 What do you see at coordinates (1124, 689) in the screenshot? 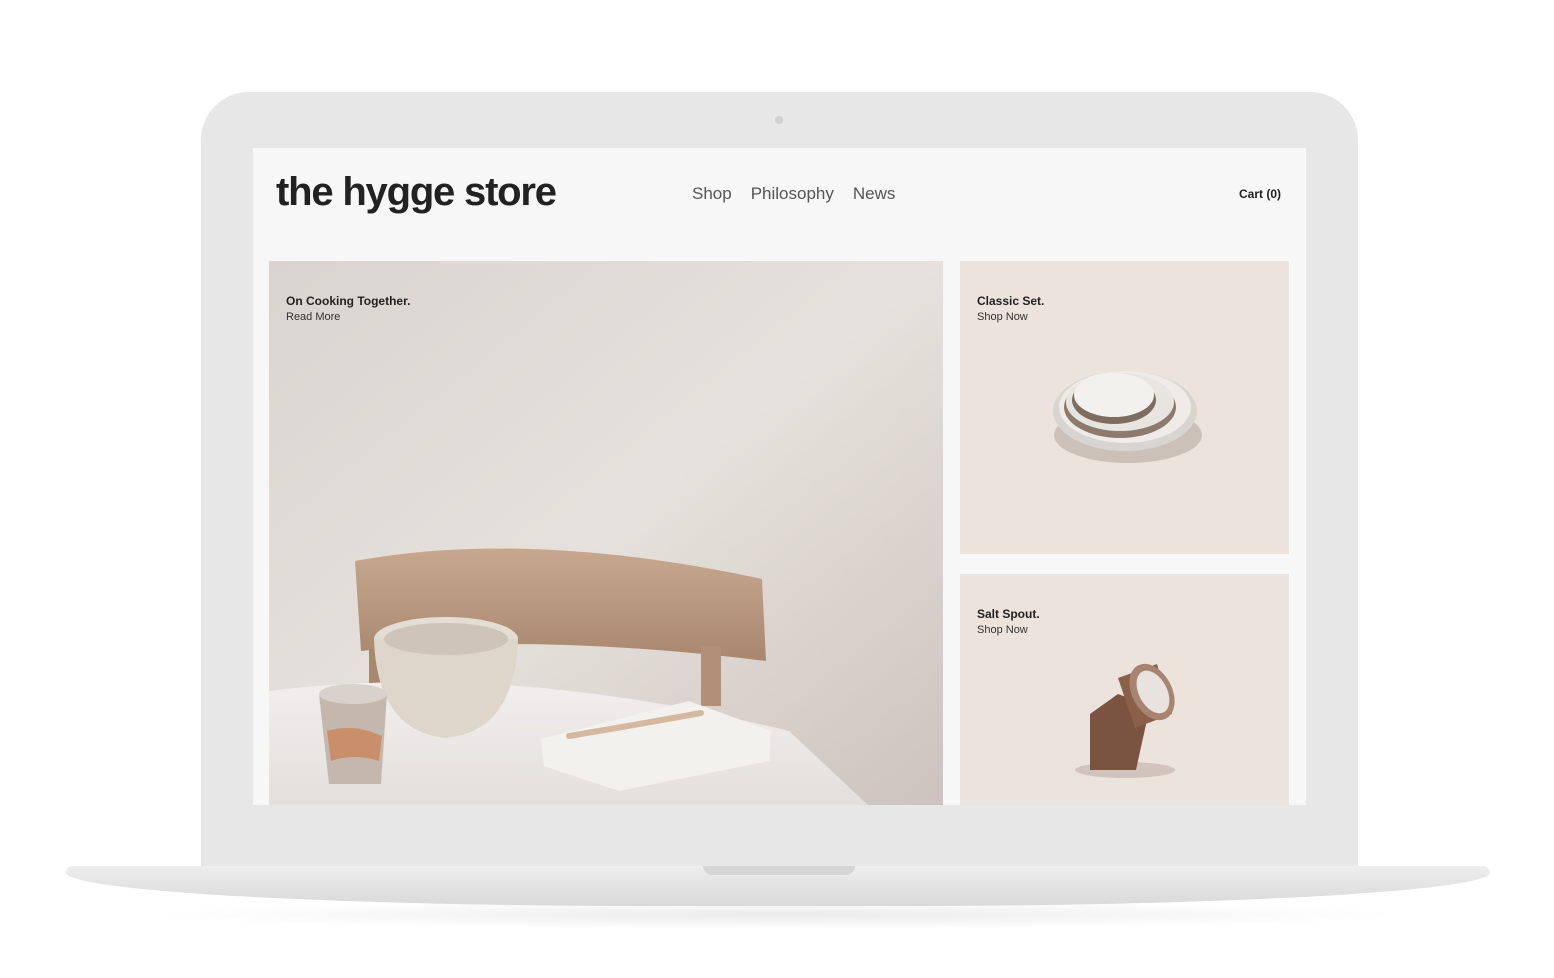
I see `product-card-salt-spout: Salt Spout. Shop Now` at bounding box center [1124, 689].